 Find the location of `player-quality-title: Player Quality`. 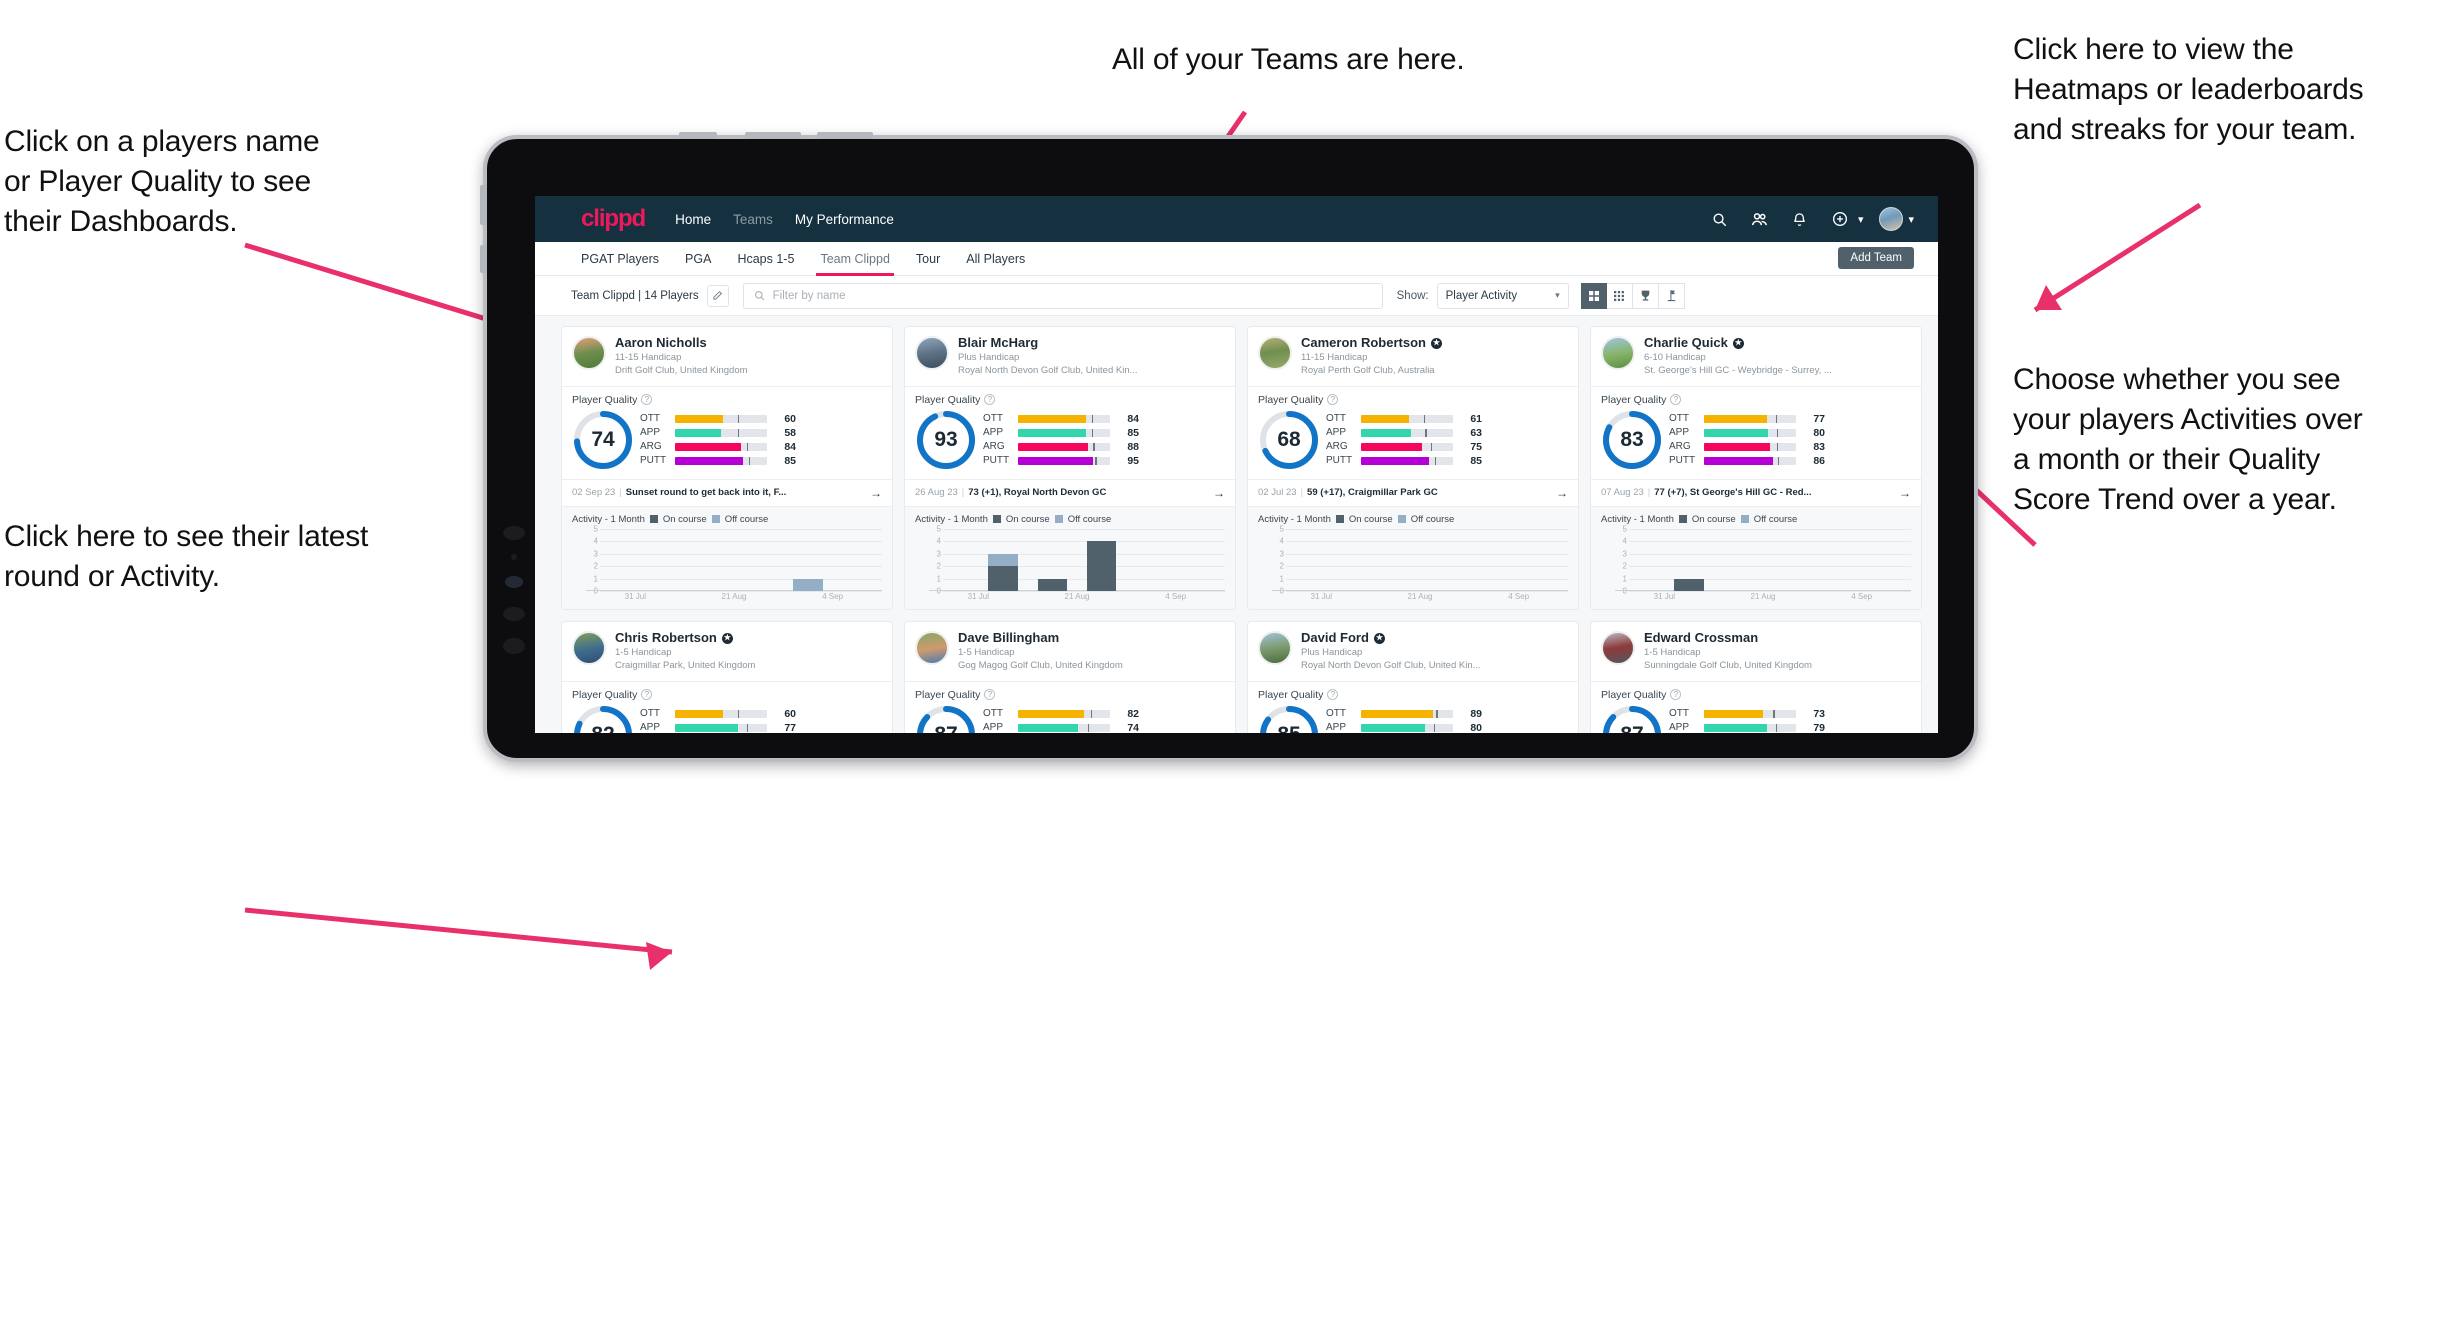

player-quality-title: Player Quality is located at coordinates (1634, 694).